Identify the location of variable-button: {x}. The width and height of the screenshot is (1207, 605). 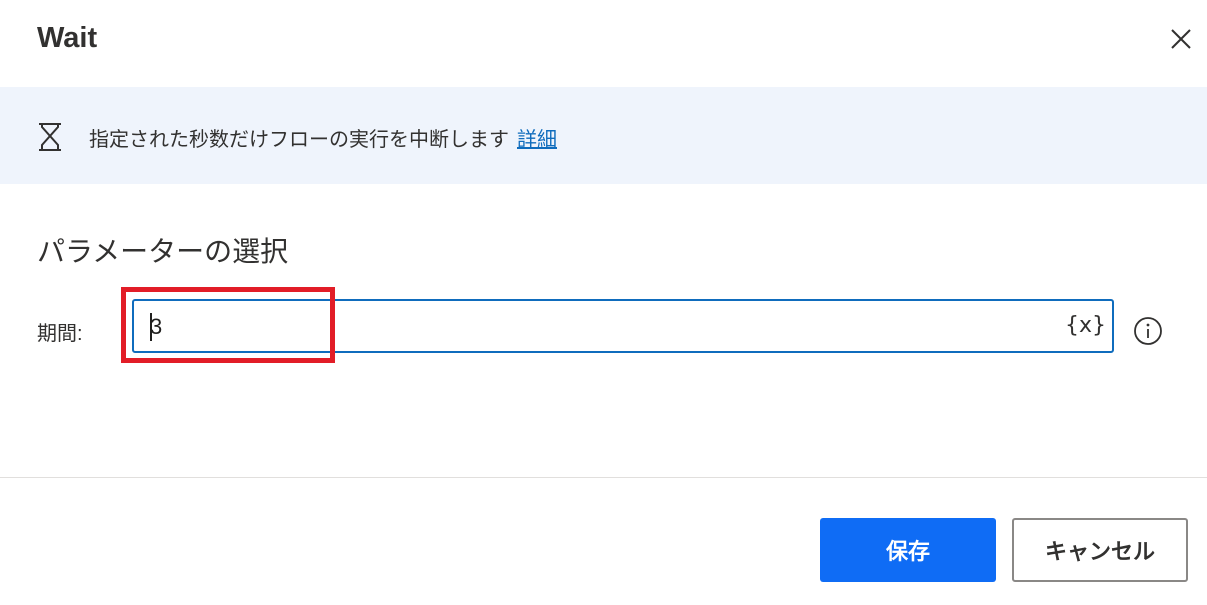
(1085, 325).